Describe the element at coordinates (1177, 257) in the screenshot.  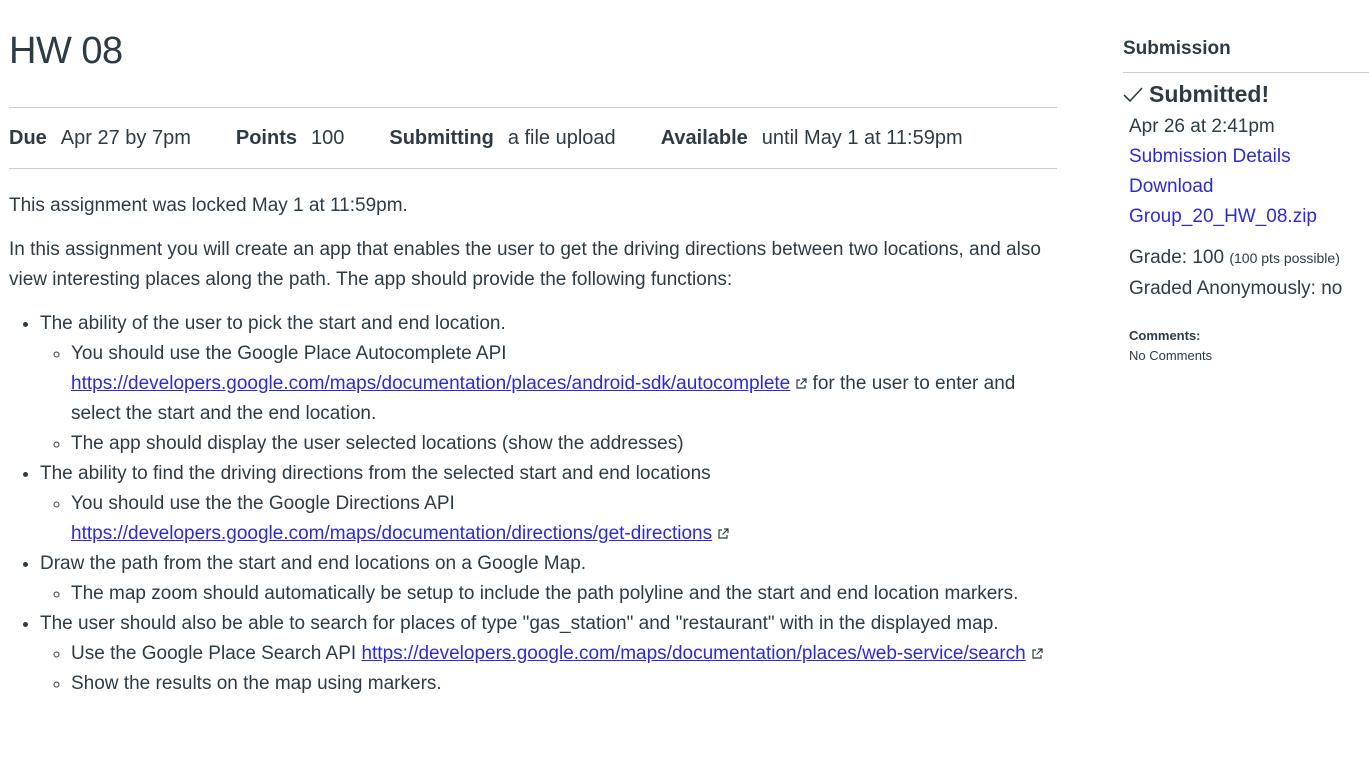
I see `grade-value: Grade: 100` at that location.